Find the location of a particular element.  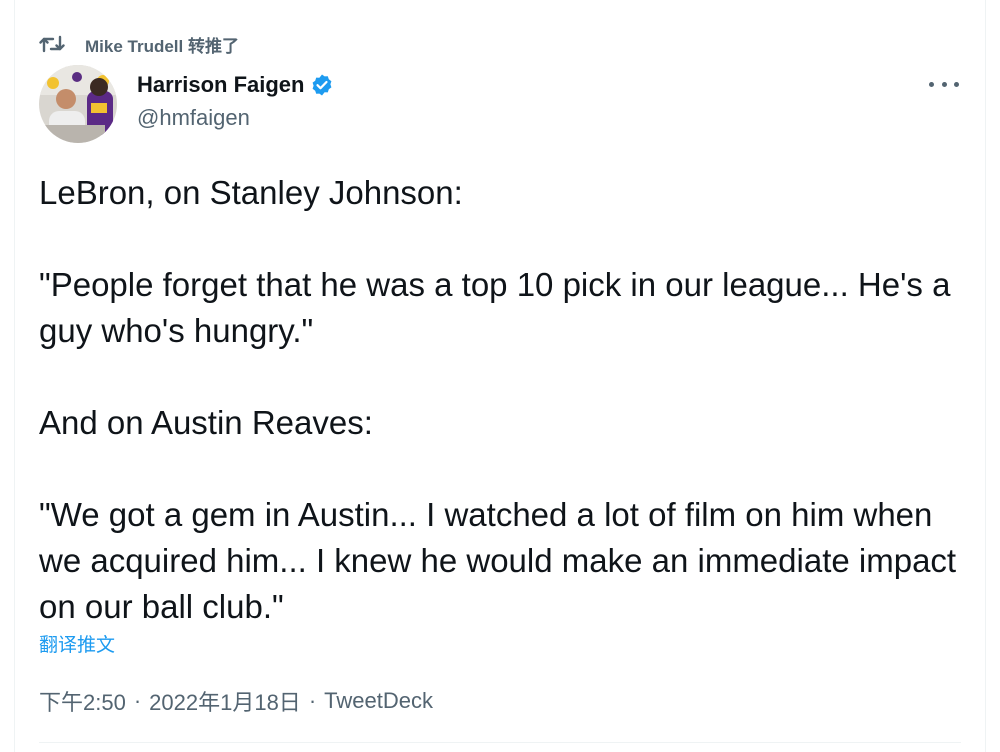

tweet-time: 下午2:50 is located at coordinates (82, 701).